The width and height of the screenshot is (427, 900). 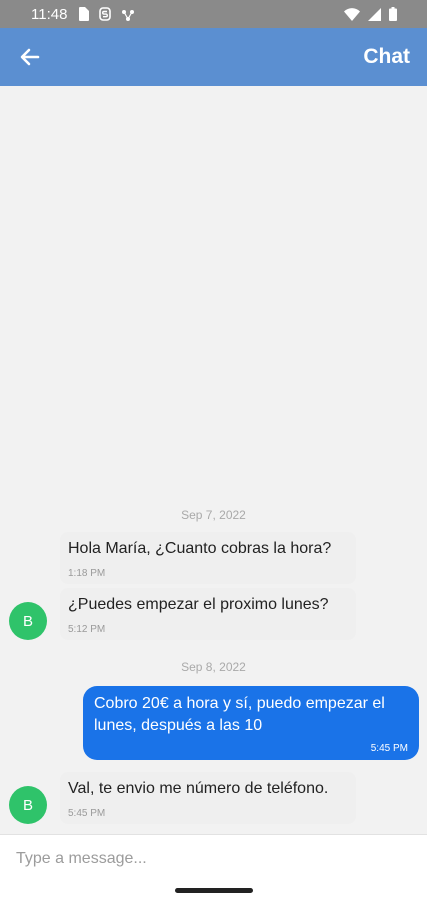 I want to click on s-icon, so click(x=105, y=16).